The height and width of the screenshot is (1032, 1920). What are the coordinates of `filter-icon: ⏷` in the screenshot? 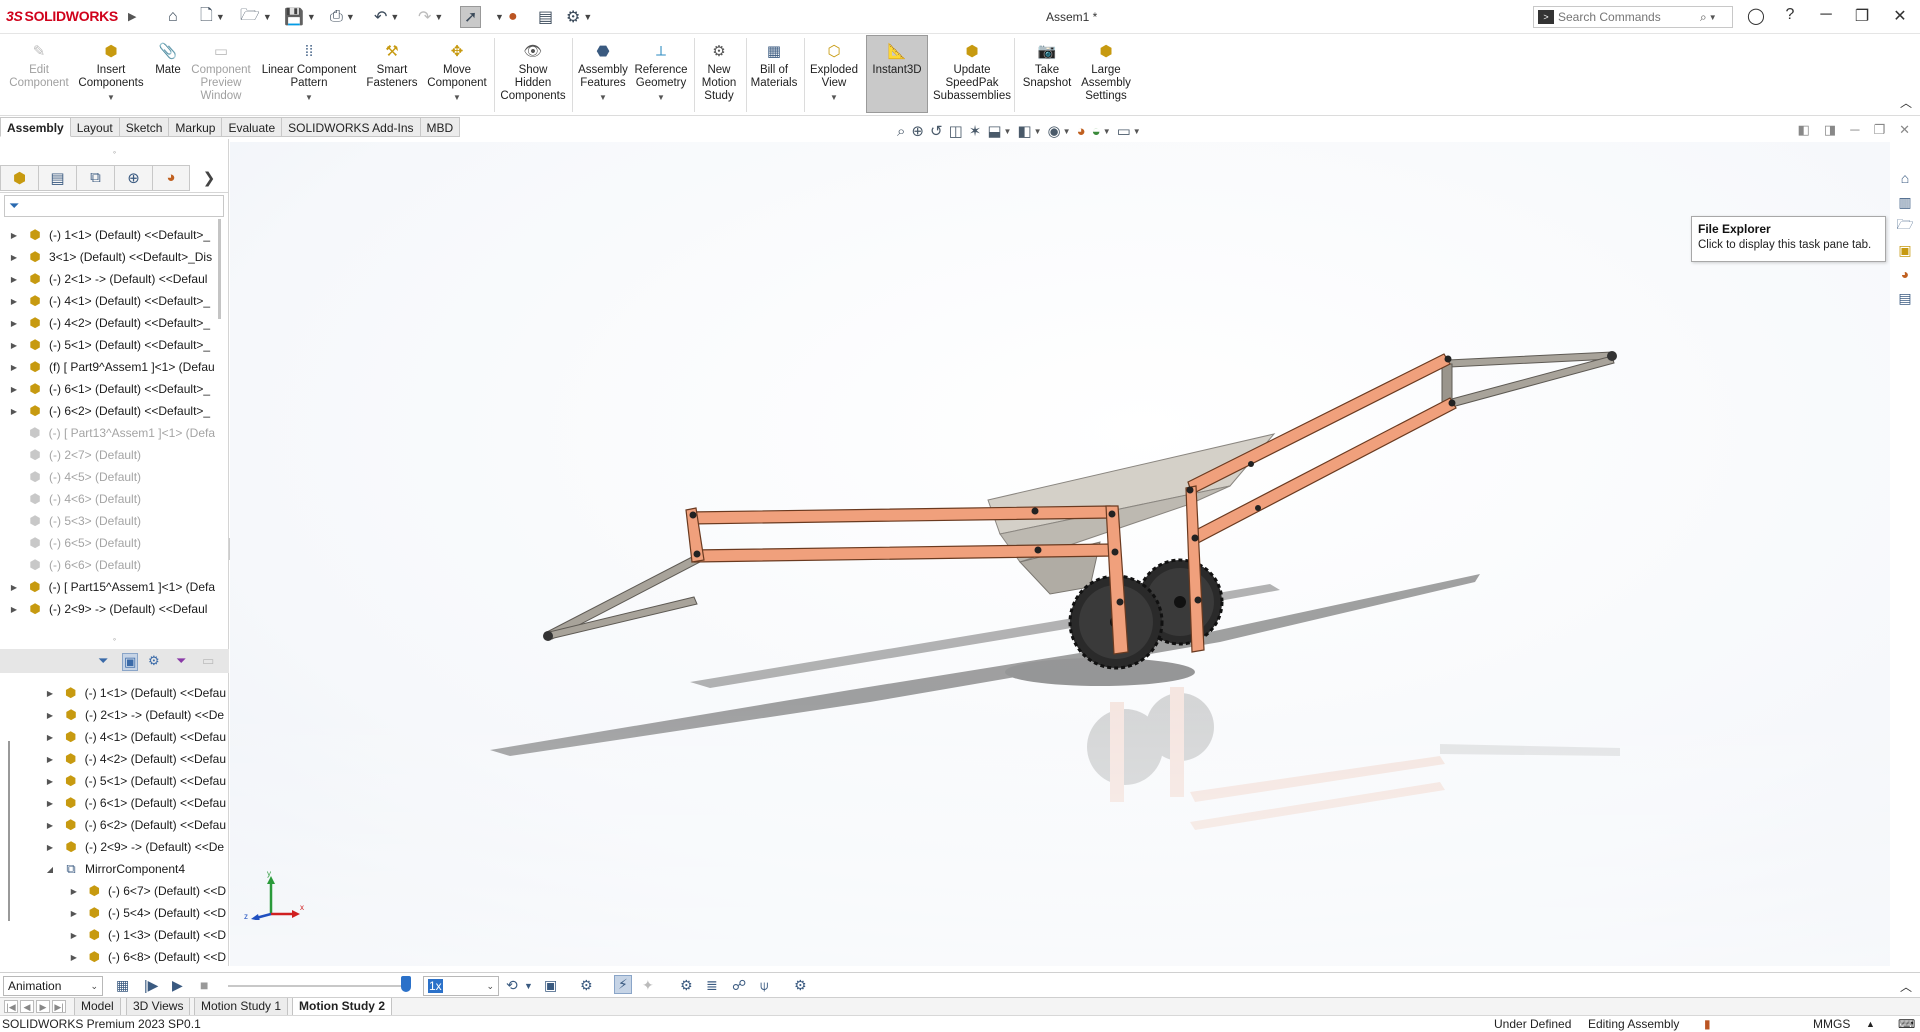 It's located at (103, 661).